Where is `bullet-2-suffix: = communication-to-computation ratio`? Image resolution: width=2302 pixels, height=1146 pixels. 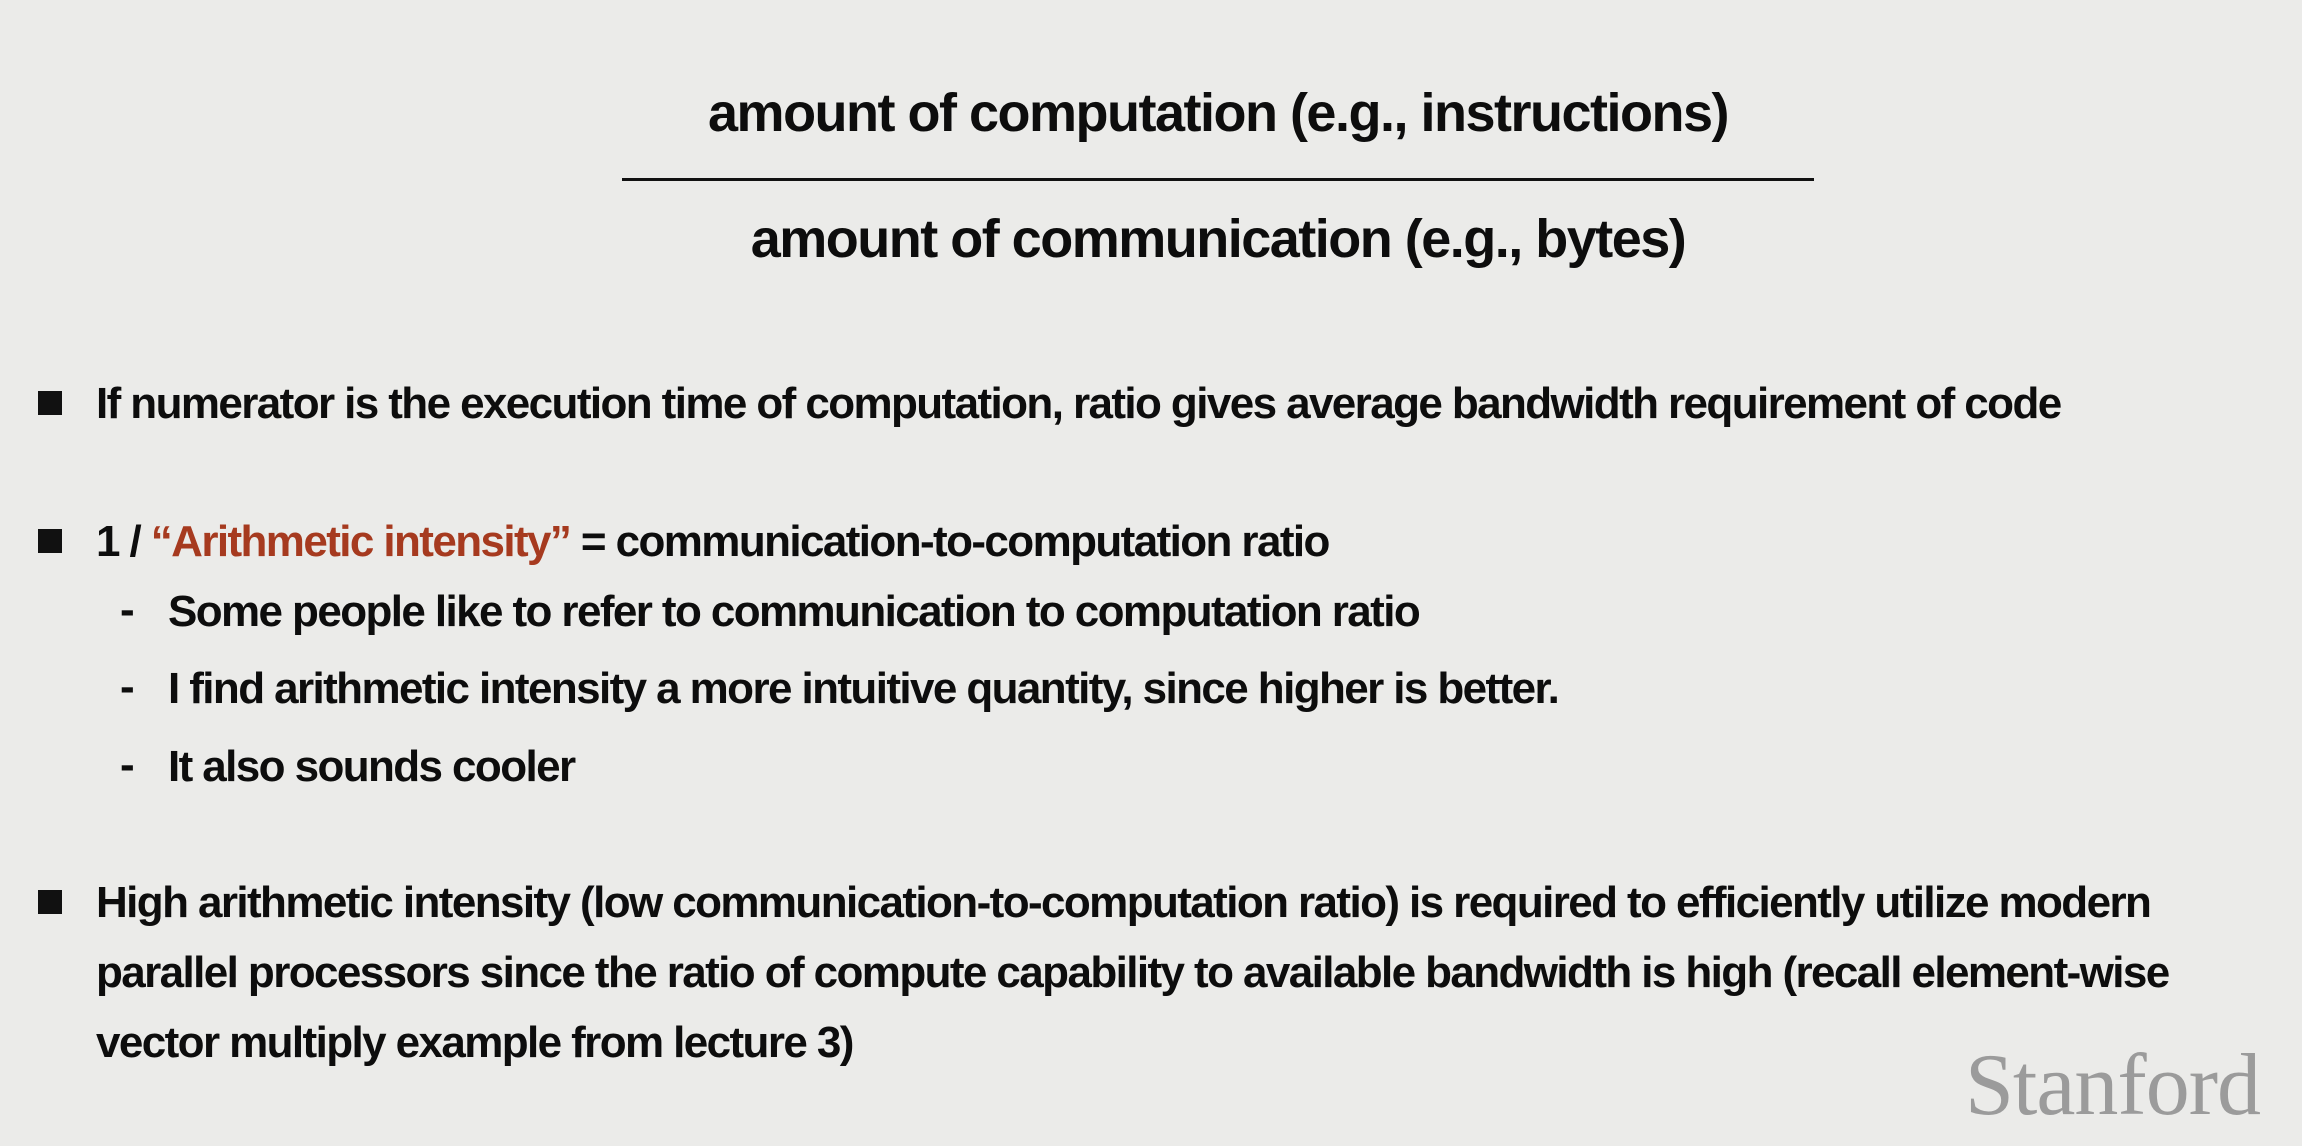 bullet-2-suffix: = communication-to-computation ratio is located at coordinates (950, 541).